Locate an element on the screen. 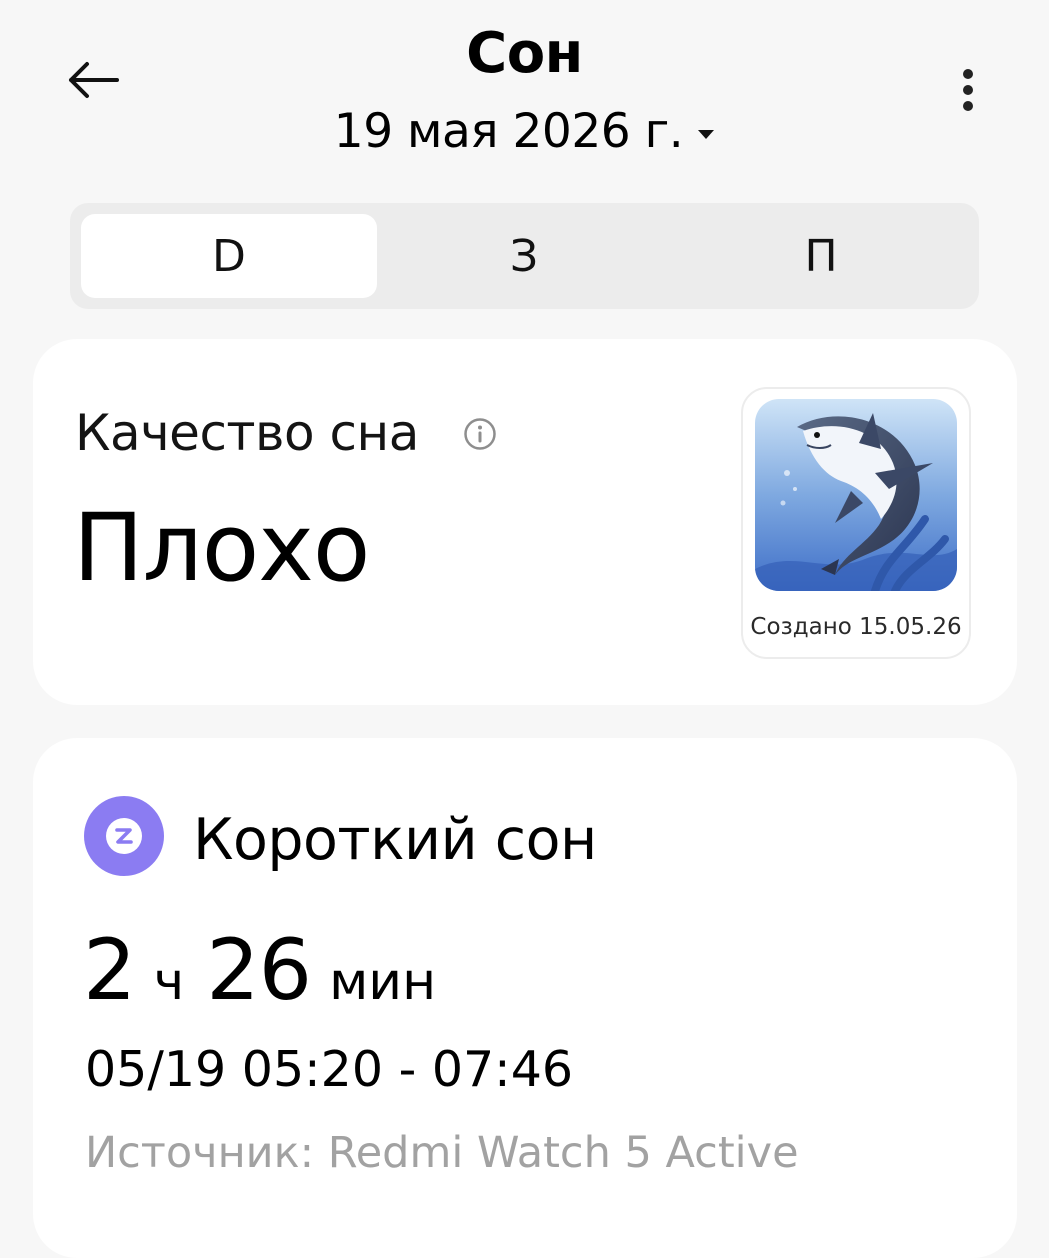 The height and width of the screenshot is (1258, 1049). tab-week: З is located at coordinates (524, 256).